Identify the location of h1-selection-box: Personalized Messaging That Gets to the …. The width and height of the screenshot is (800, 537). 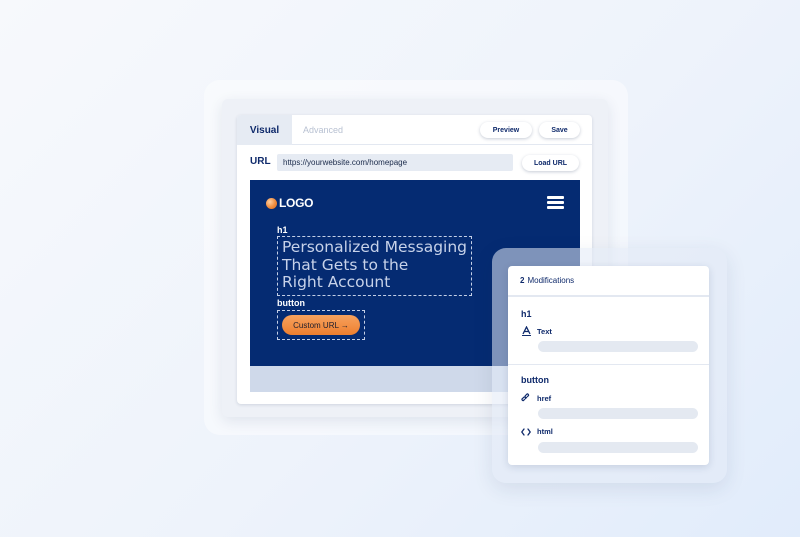
(374, 266).